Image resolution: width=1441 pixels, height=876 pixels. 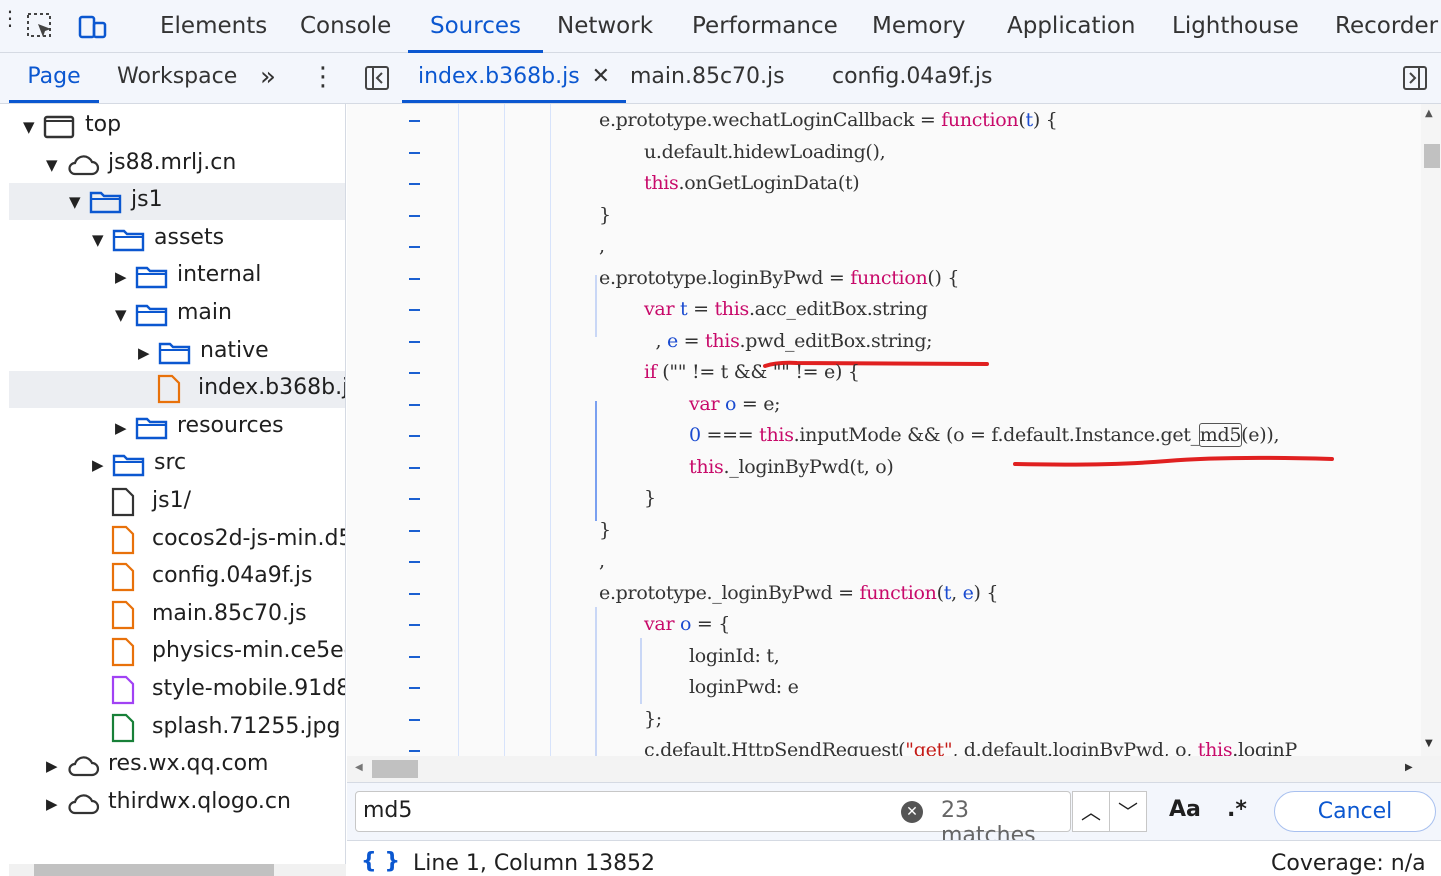 What do you see at coordinates (707, 403) in the screenshot?
I see `code-token: var` at bounding box center [707, 403].